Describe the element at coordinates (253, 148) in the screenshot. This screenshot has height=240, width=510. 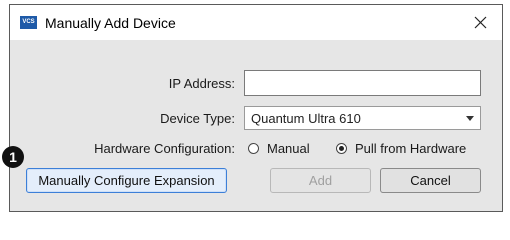
I see `radio-manual` at that location.